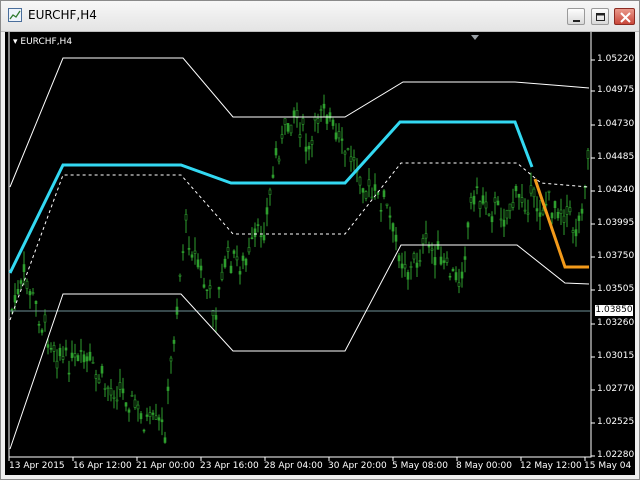 This screenshot has height=480, width=640. I want to click on y-axis-label: 1.02280, so click(616, 455).